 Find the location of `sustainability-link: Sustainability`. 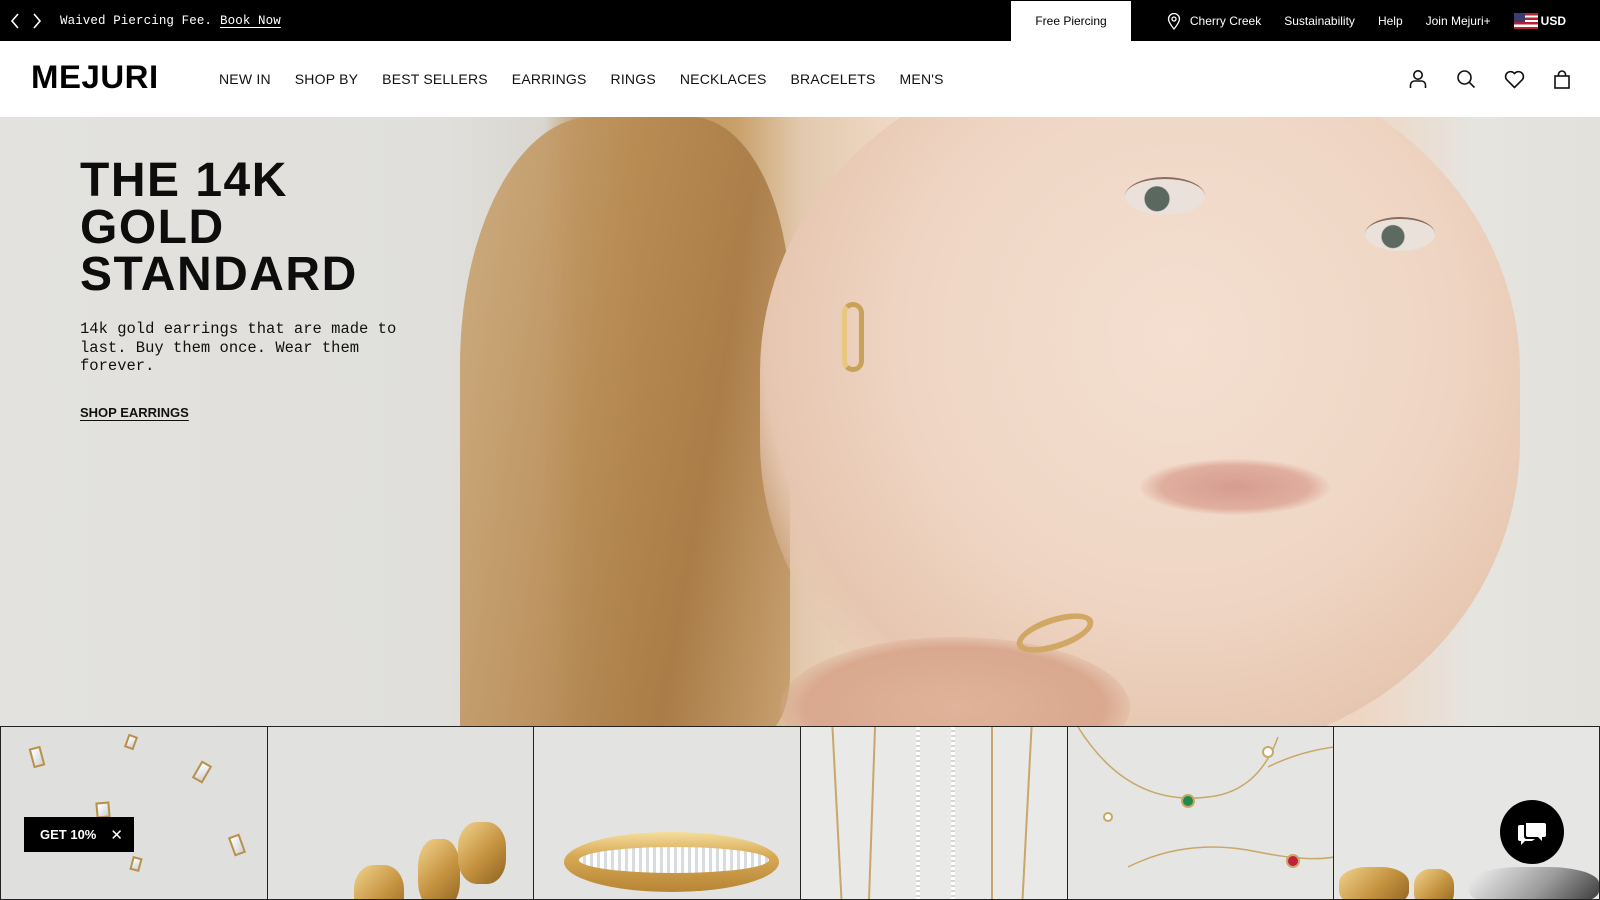

sustainability-link: Sustainability is located at coordinates (1319, 21).